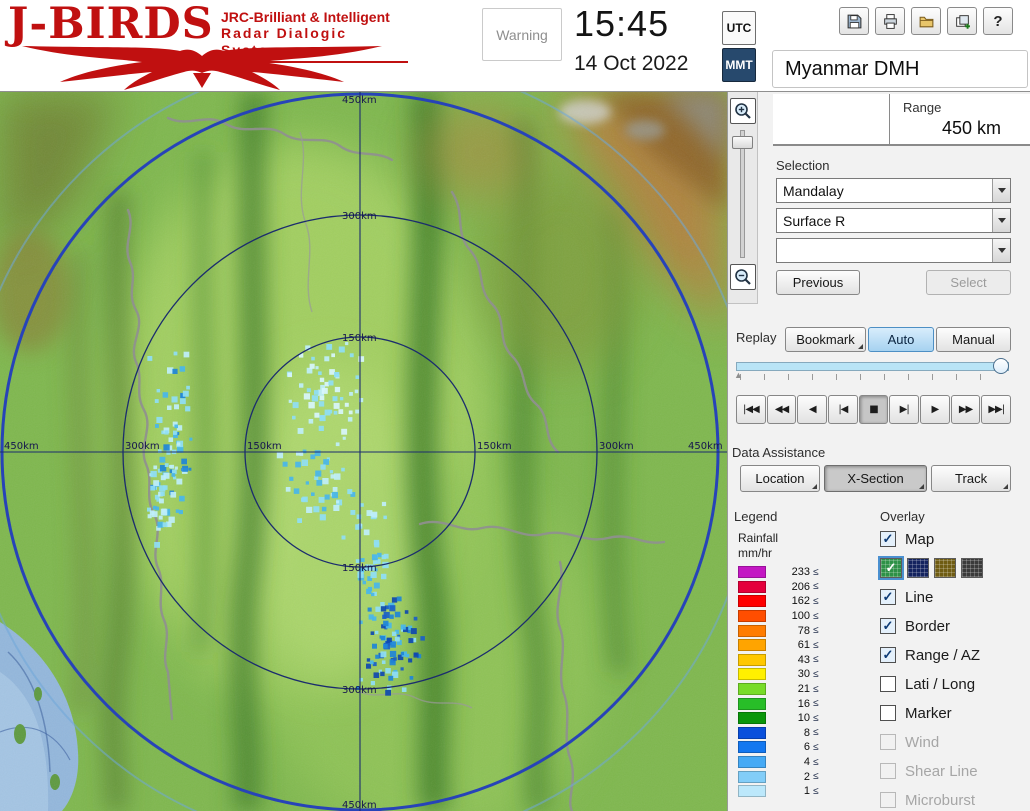  I want to click on site-dropdown: Mandalay, so click(893, 190).